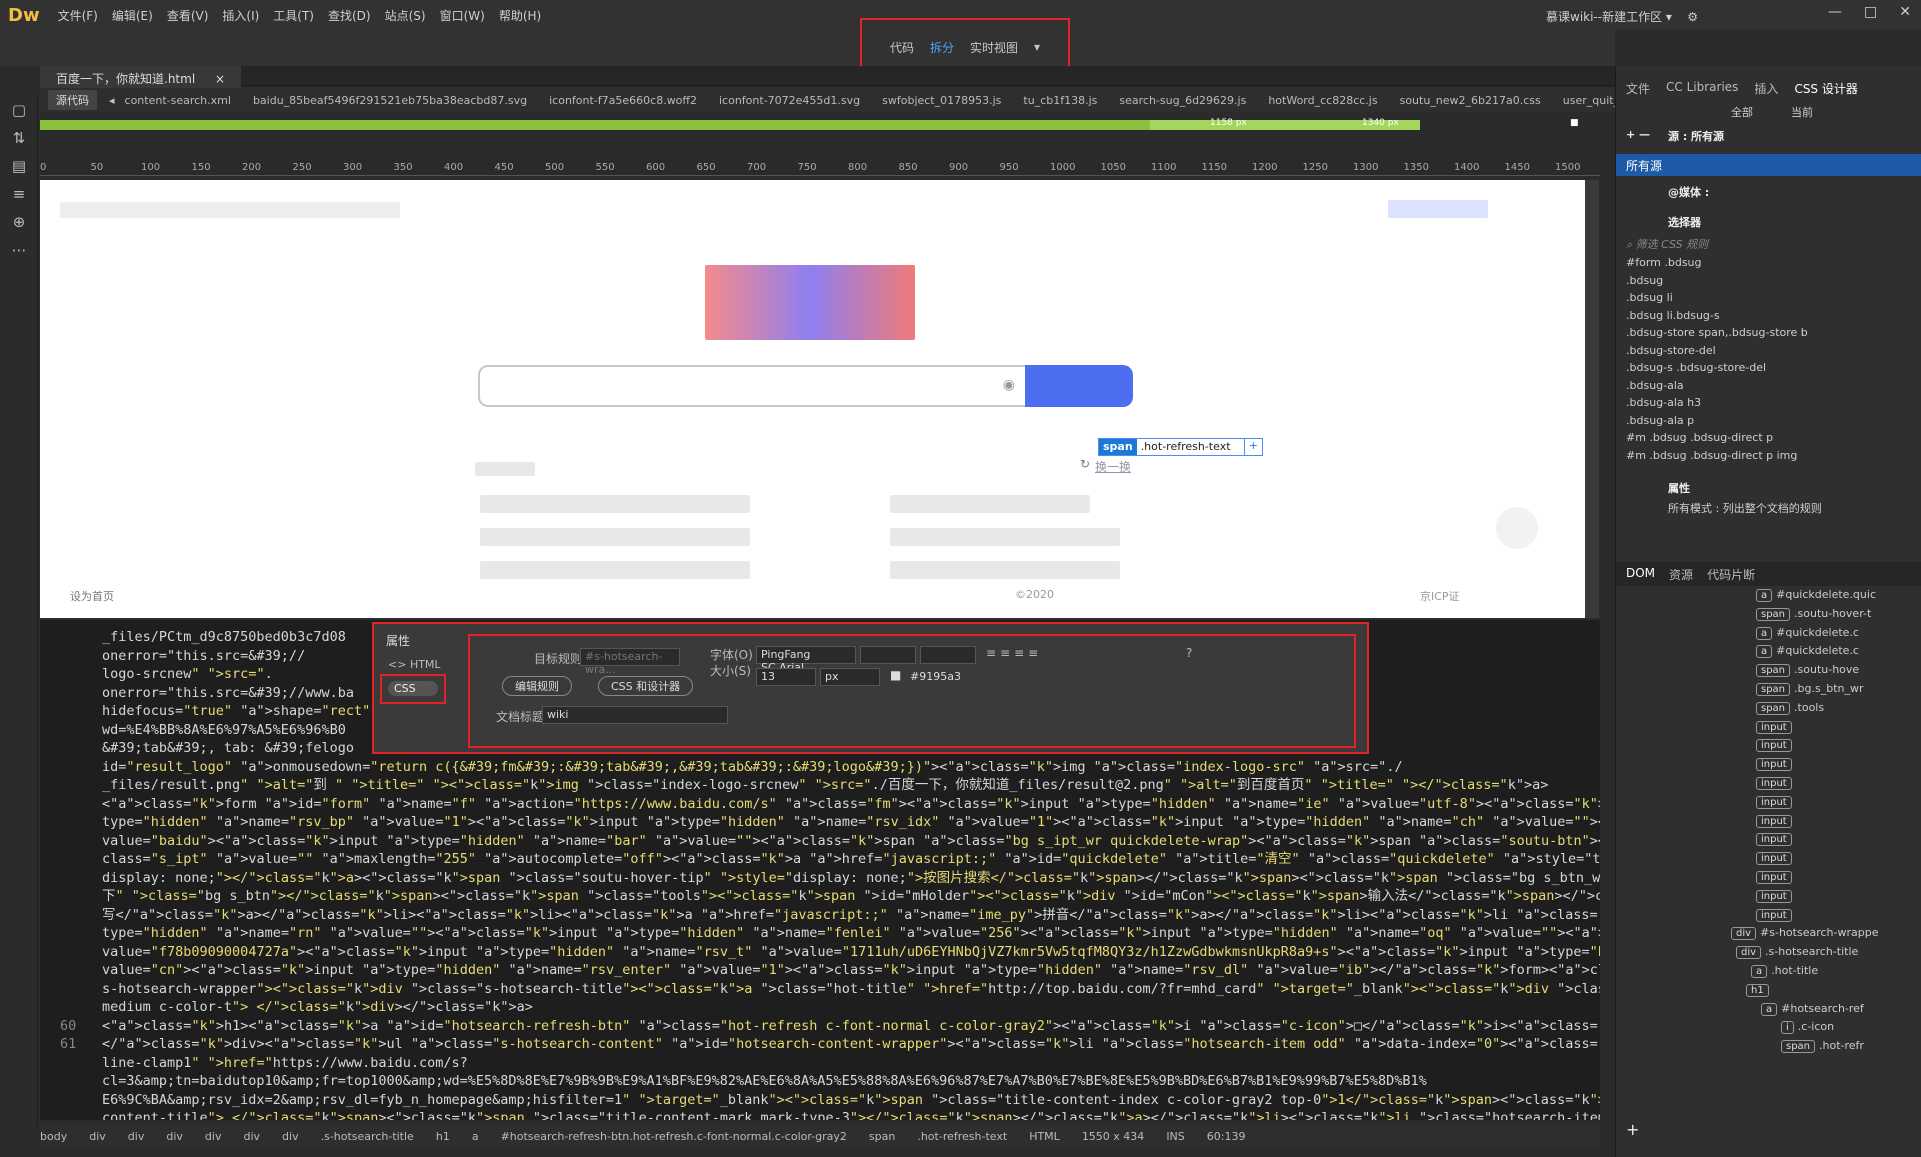 This screenshot has height=1157, width=1921. I want to click on font-style-select, so click(888, 655).